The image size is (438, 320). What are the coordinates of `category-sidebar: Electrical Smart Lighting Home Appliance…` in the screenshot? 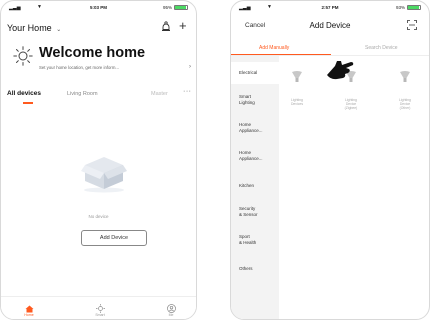 It's located at (255, 187).